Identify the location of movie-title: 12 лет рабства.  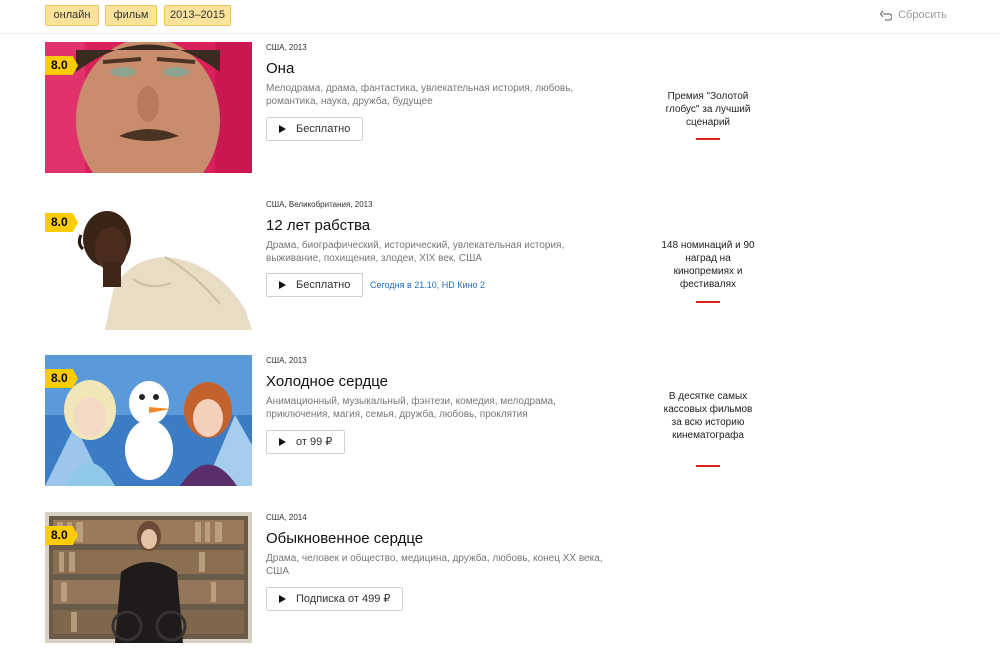
(318, 225).